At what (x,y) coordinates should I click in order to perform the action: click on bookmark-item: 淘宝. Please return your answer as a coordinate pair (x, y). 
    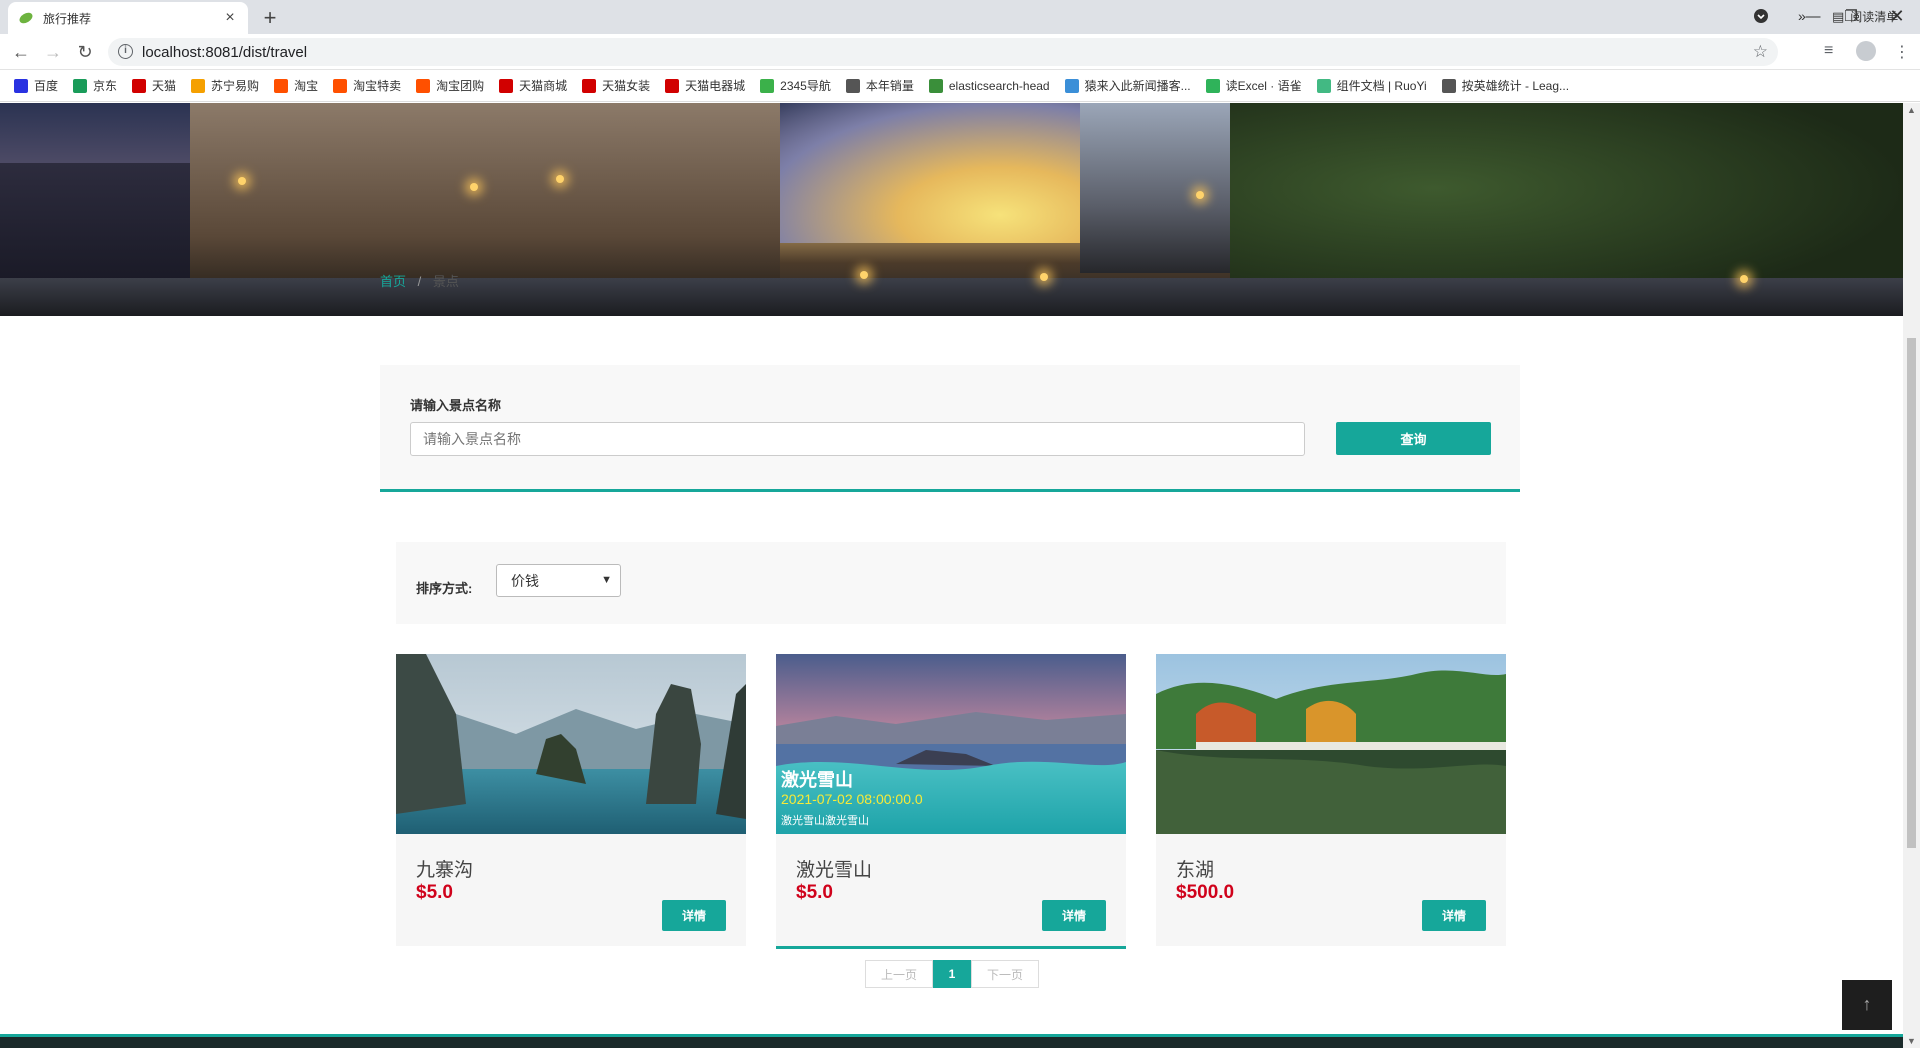
    Looking at the image, I should click on (296, 85).